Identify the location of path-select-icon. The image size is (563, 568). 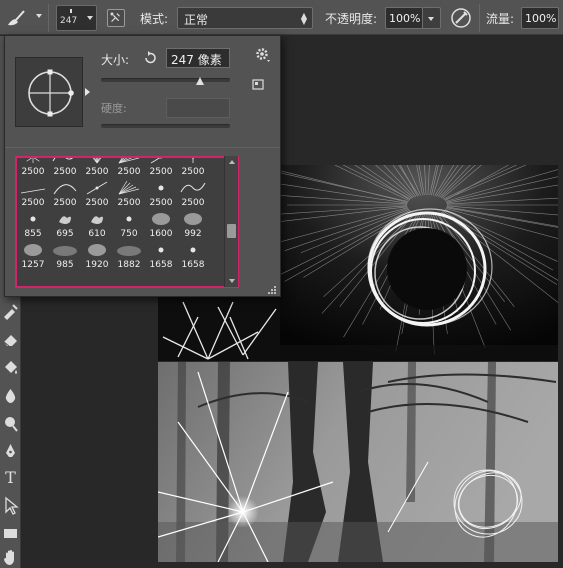
(10, 505).